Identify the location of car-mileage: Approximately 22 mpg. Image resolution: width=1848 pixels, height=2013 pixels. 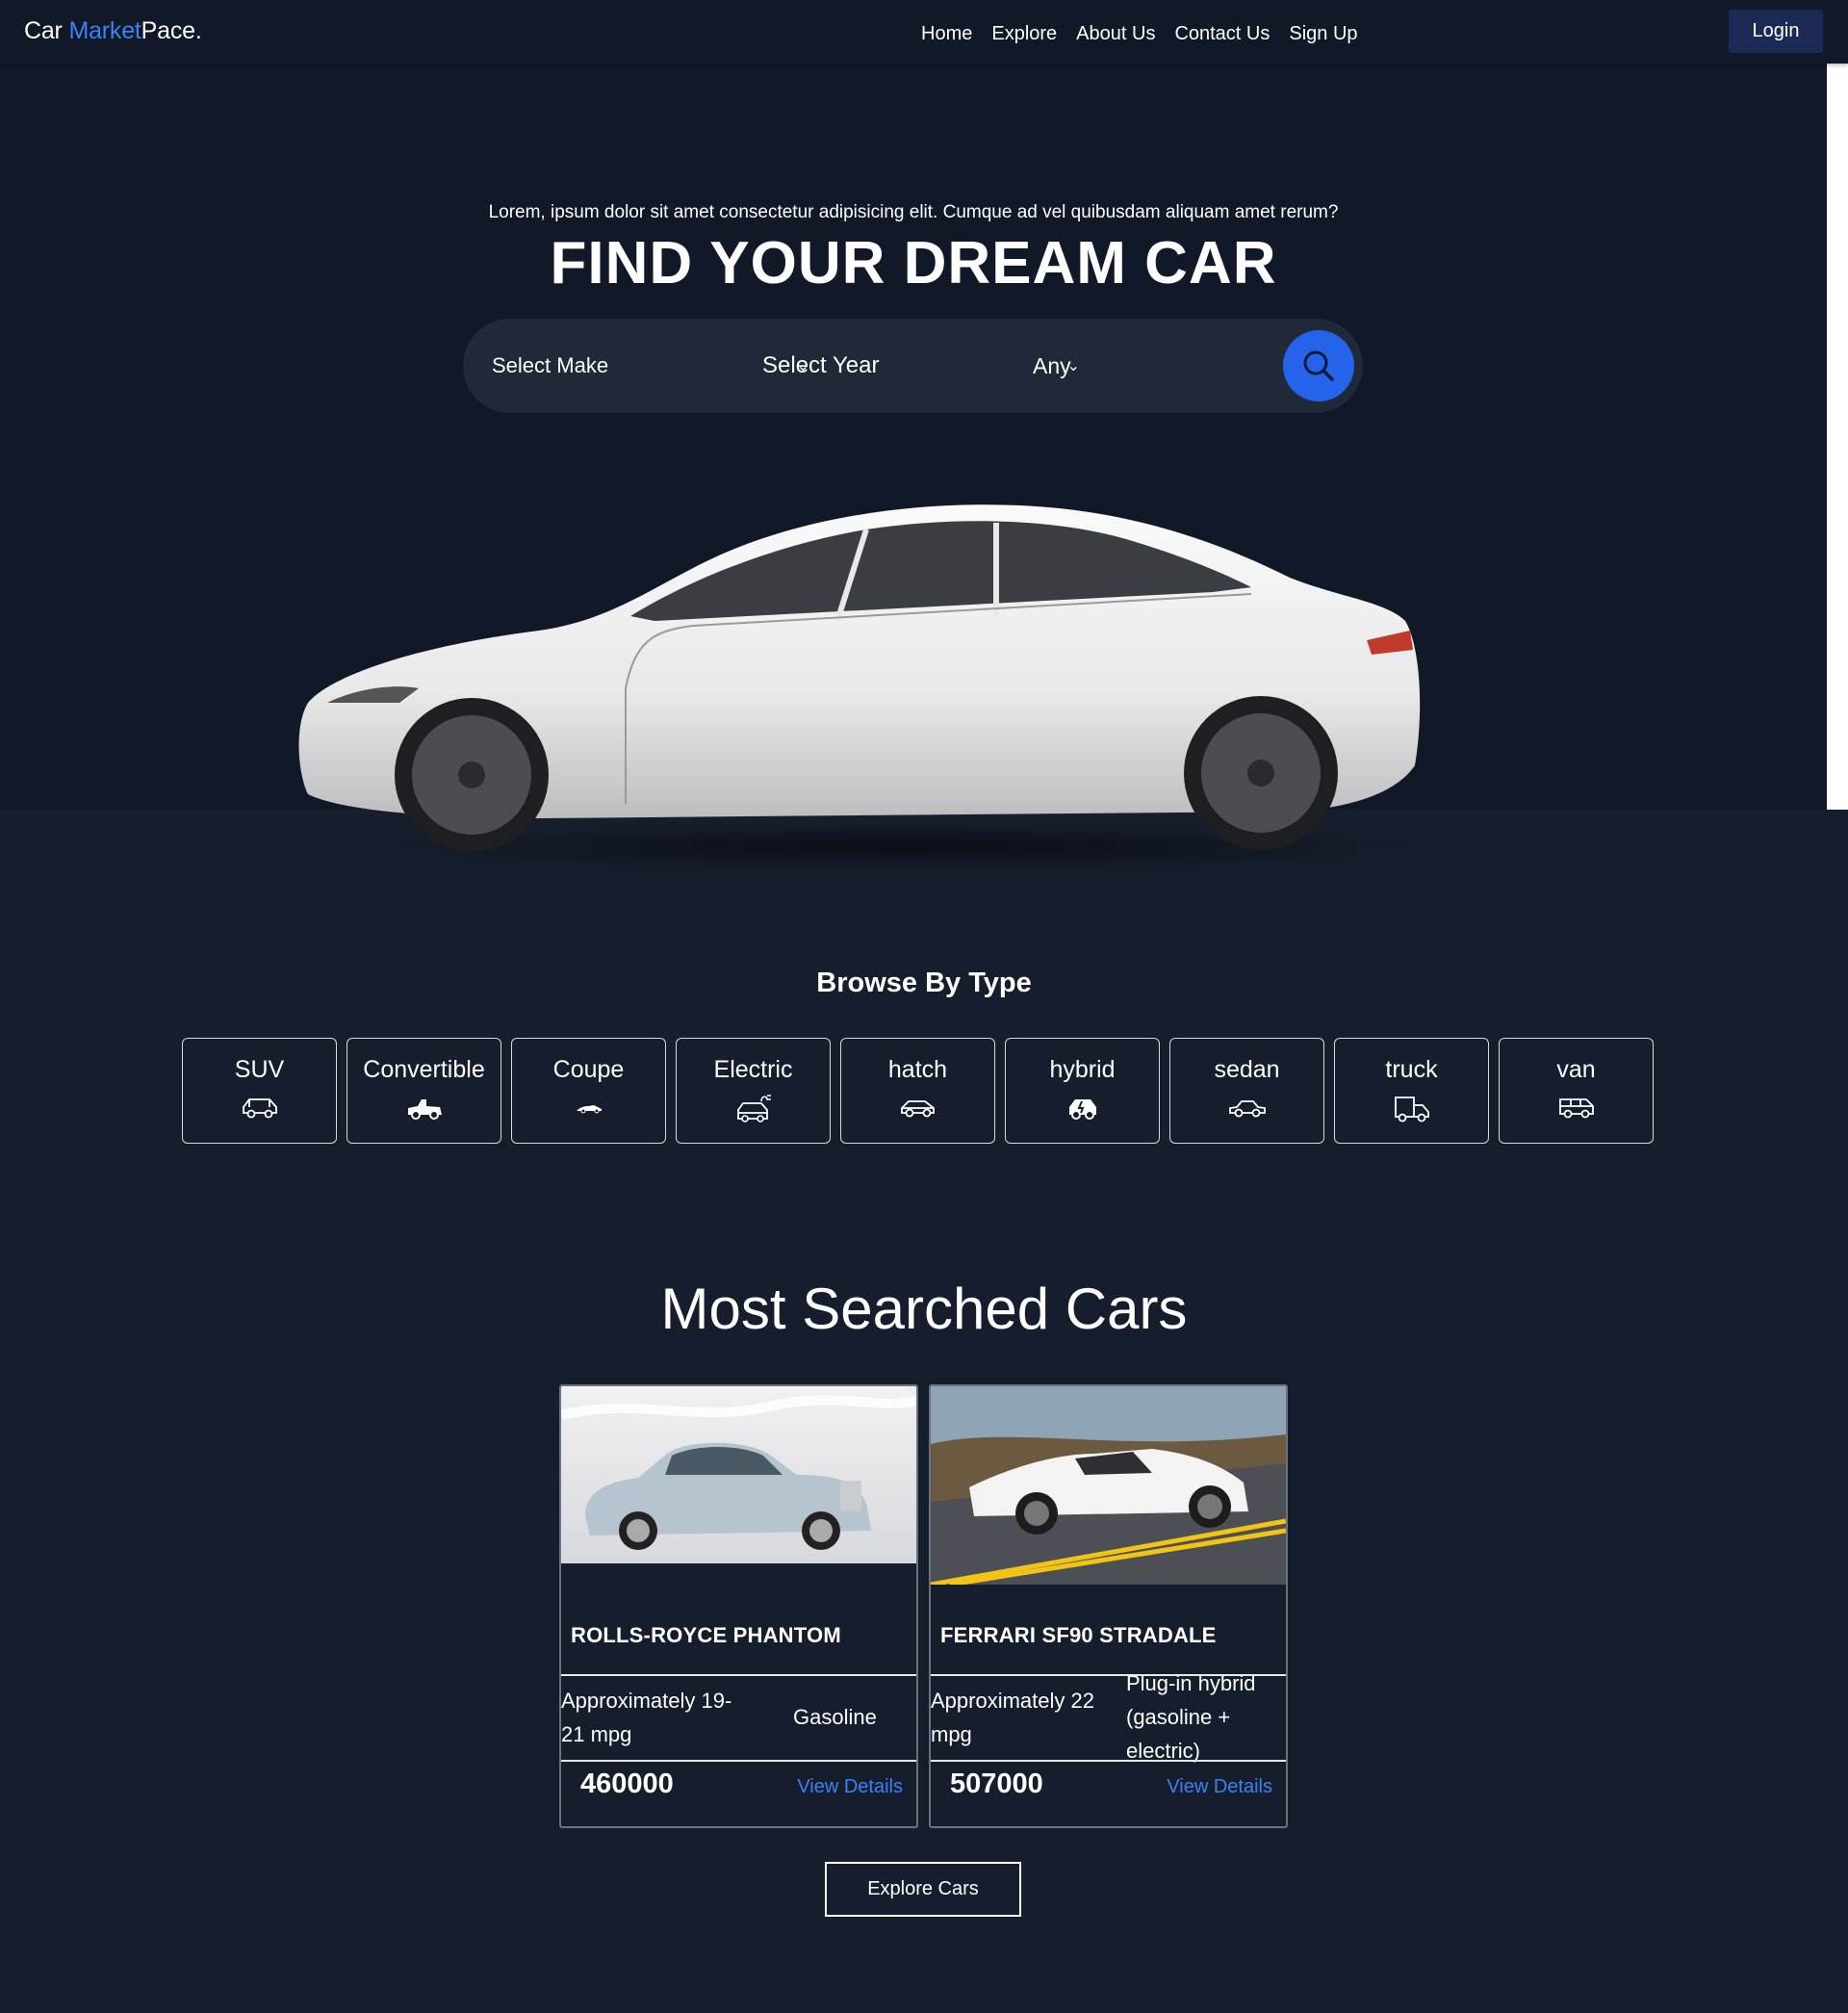
(1012, 1717).